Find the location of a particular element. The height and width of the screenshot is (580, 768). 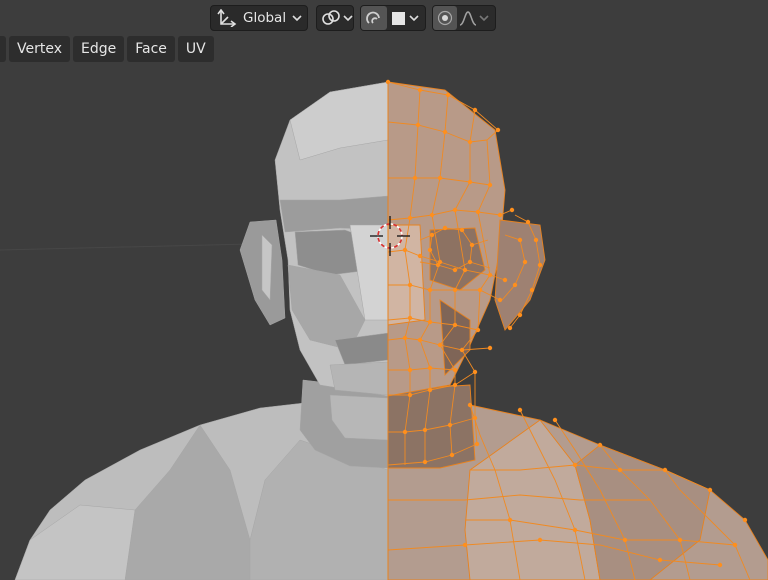

menu-select is located at coordinates (3, 49).